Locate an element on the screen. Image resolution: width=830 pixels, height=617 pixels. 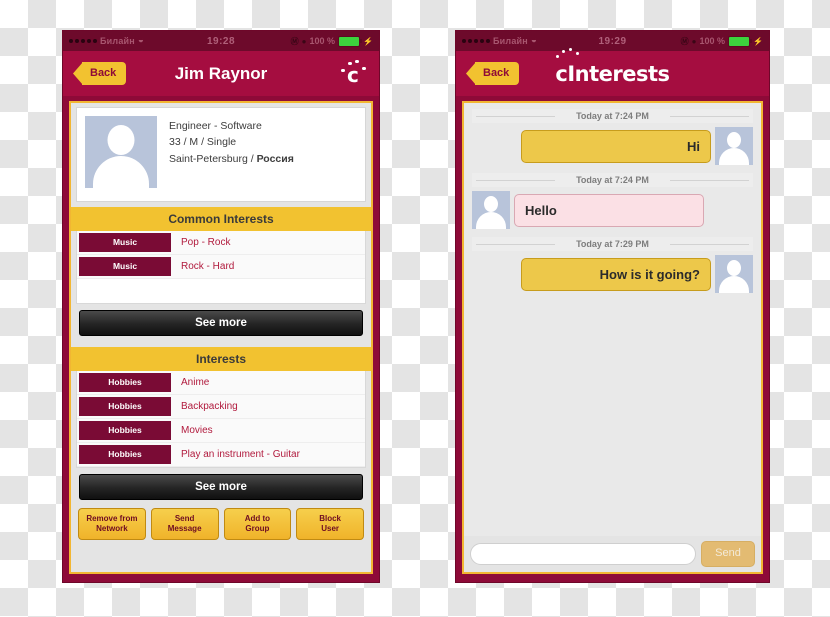
add-to-group-button: Add to Group is located at coordinates (257, 524).